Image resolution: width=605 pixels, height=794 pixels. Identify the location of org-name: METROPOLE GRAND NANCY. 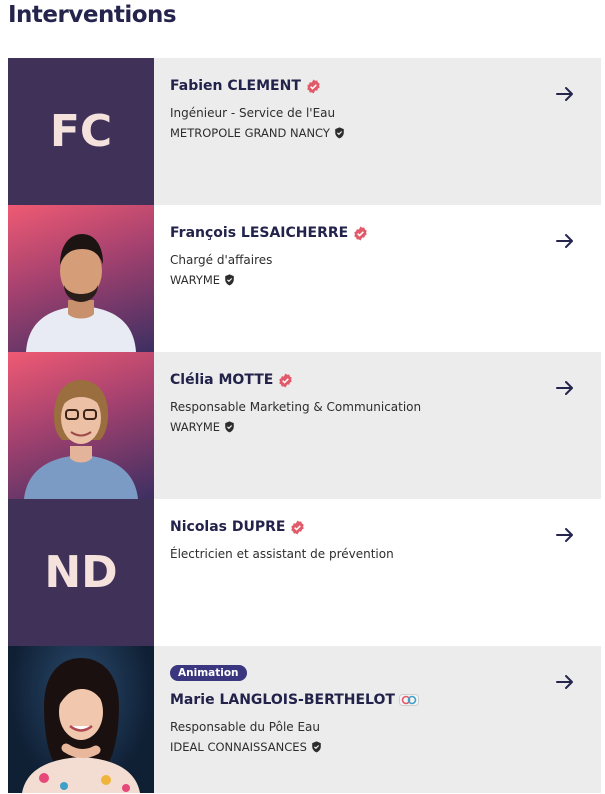
(250, 133).